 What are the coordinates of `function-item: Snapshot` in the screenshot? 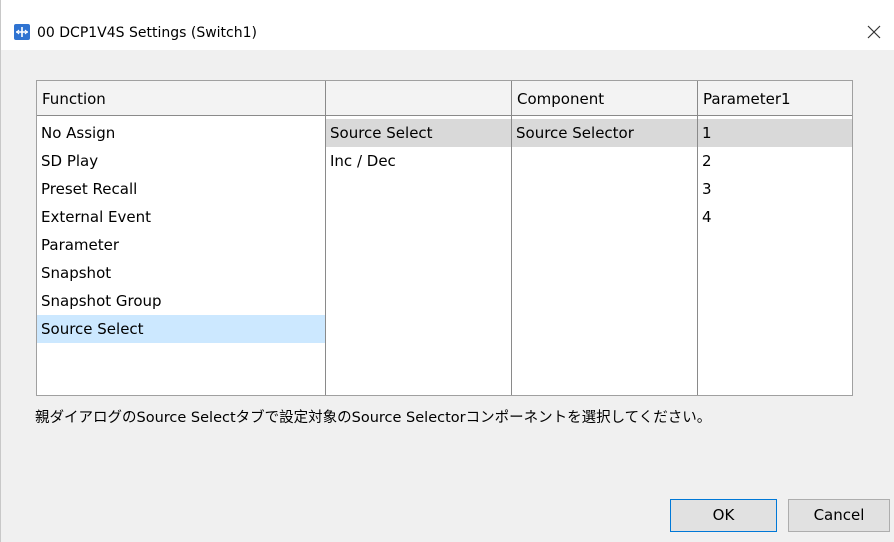 It's located at (181, 273).